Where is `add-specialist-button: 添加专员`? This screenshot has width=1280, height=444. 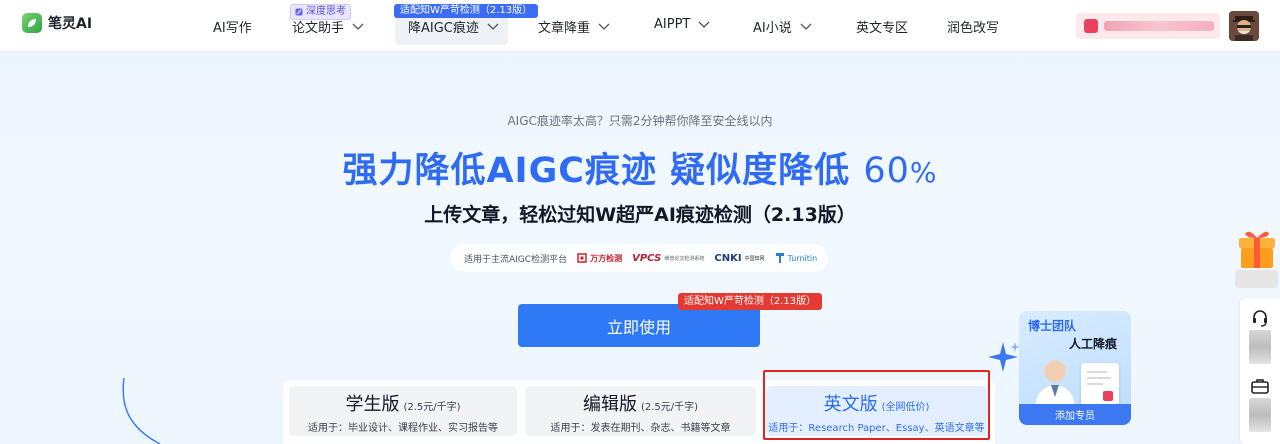
add-specialist-button: 添加专员 is located at coordinates (1075, 414).